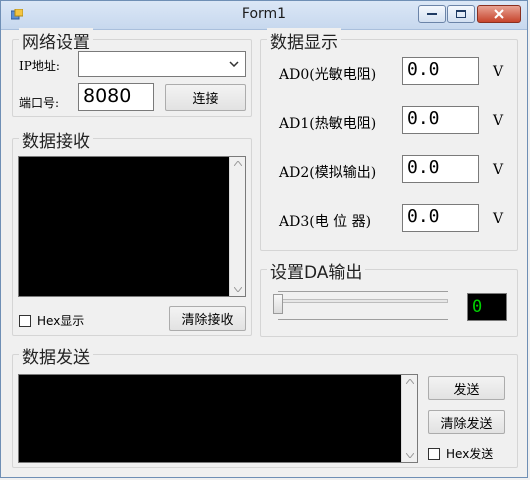 The image size is (530, 480). What do you see at coordinates (56, 139) in the screenshot?
I see `receive-group-title: 数据接收` at bounding box center [56, 139].